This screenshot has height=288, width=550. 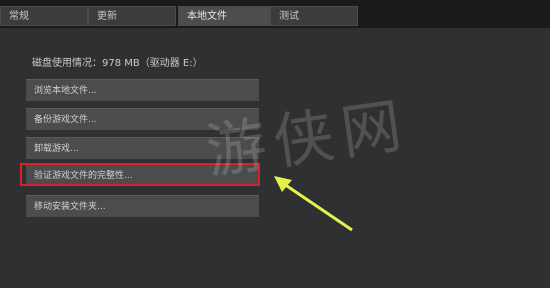 What do you see at coordinates (224, 16) in the screenshot?
I see `tab-local-files: 本地文件` at bounding box center [224, 16].